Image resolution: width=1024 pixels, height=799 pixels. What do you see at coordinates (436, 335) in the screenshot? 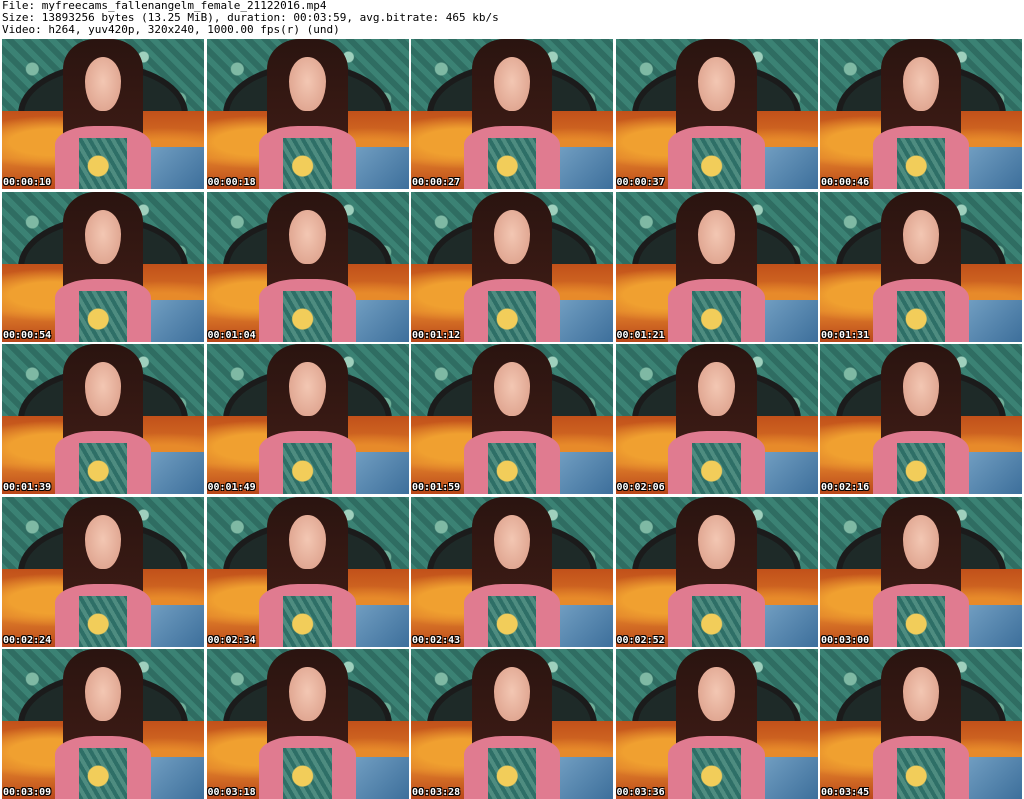
I see `thumbnail-timestamp: 00:01:12` at bounding box center [436, 335].